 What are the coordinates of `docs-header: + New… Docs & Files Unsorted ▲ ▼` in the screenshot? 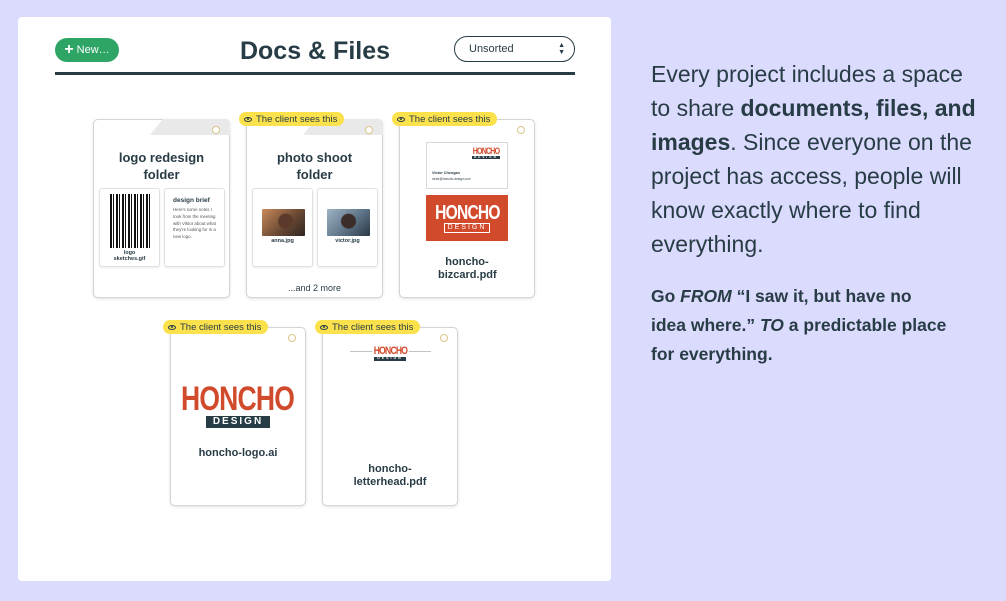 It's located at (315, 55).